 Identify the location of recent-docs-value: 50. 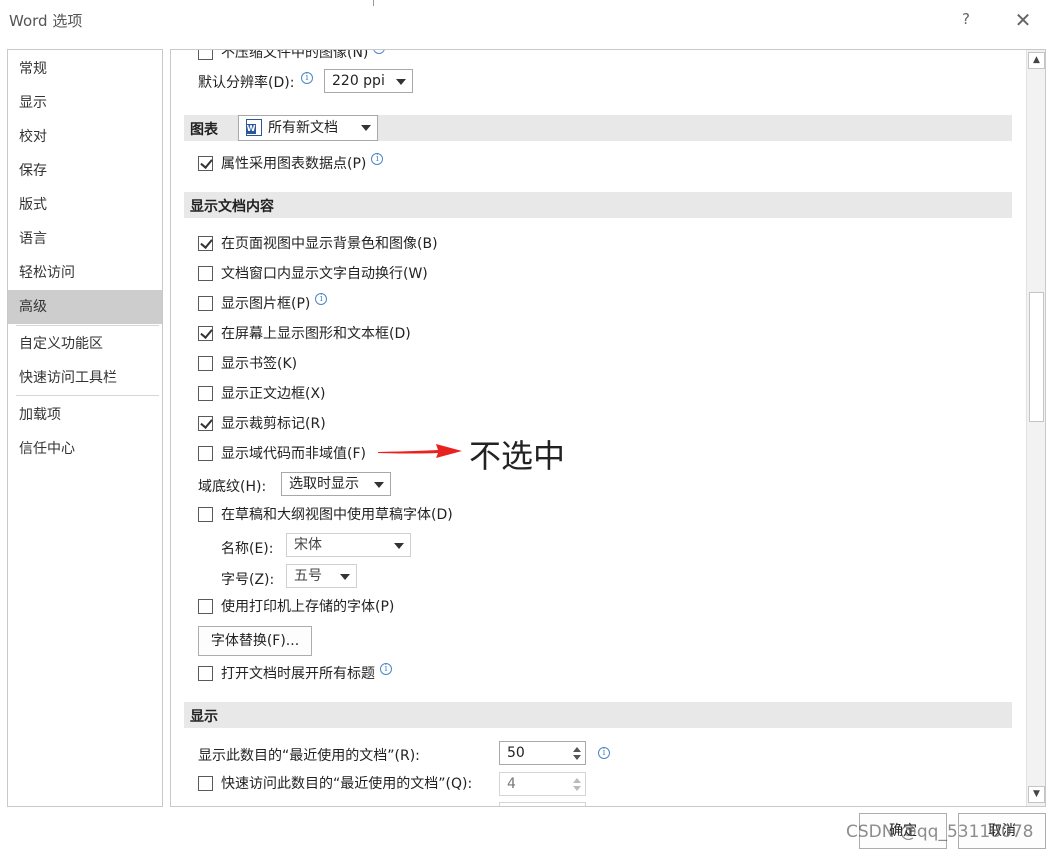
(516, 753).